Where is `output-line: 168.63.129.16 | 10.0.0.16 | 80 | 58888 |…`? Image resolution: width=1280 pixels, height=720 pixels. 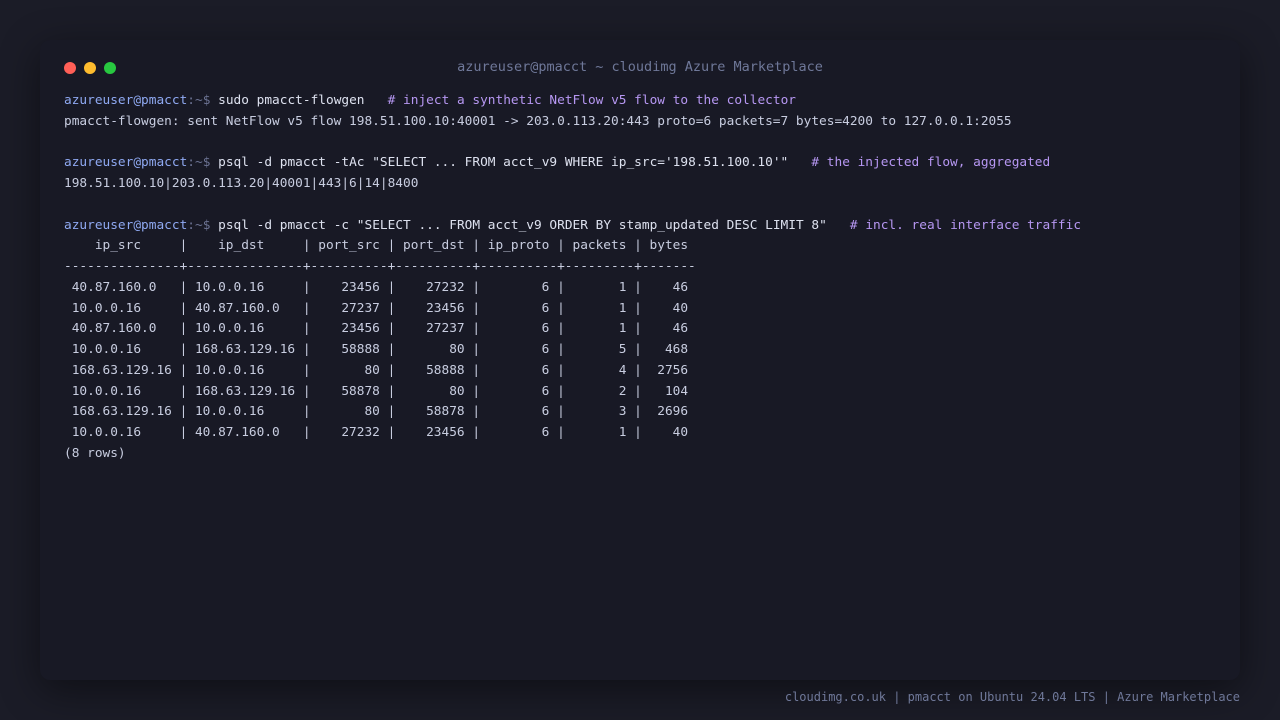 output-line: 168.63.129.16 | 10.0.0.16 | 80 | 58888 |… is located at coordinates (376, 370).